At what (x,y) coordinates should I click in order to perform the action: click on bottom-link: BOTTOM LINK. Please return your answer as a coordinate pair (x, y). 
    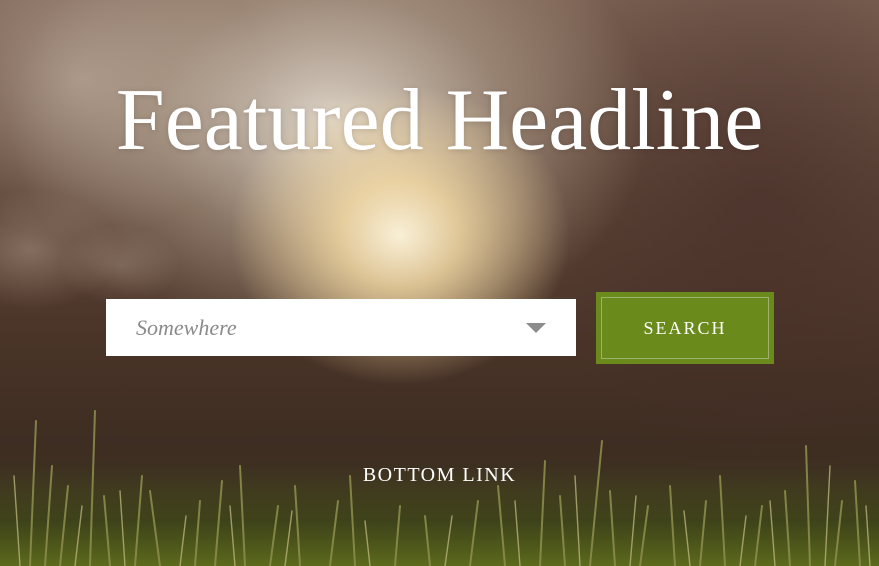
    Looking at the image, I should click on (439, 475).